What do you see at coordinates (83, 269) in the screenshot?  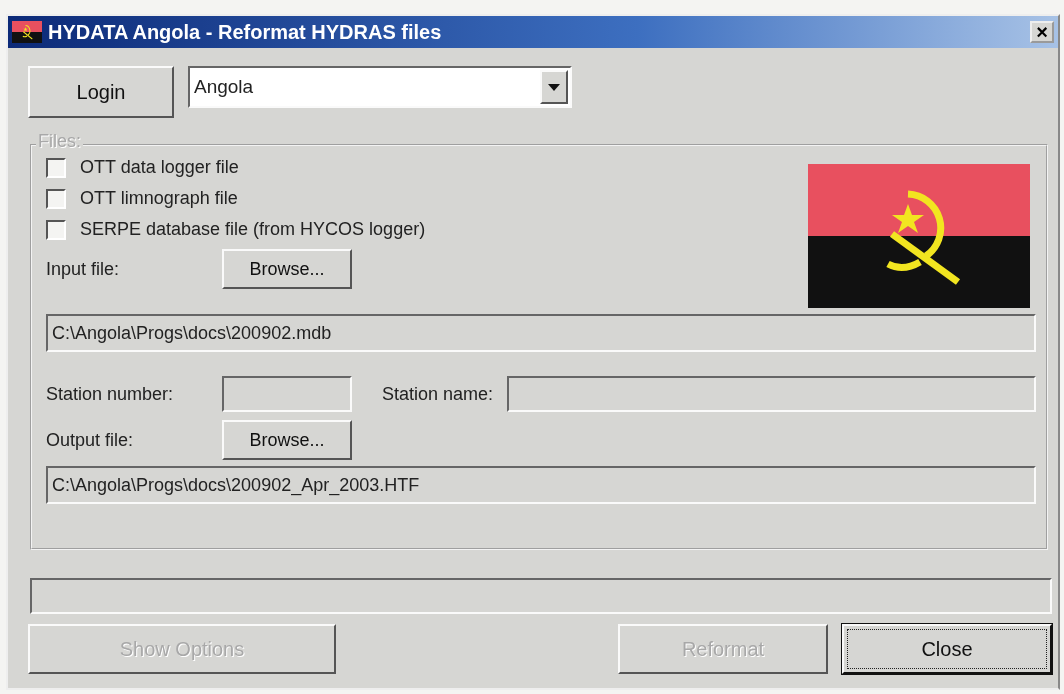 I see `field-label: Input file:` at bounding box center [83, 269].